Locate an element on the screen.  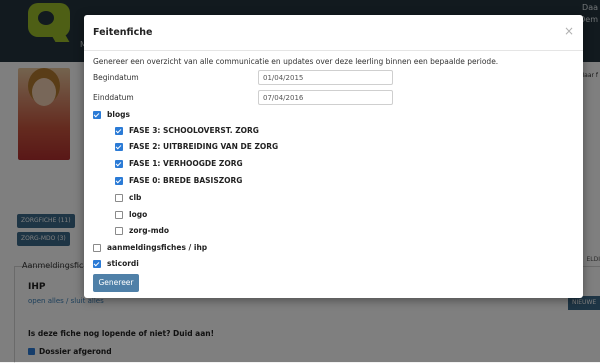
einddatum-input: 07/04/2016 is located at coordinates (325, 97).